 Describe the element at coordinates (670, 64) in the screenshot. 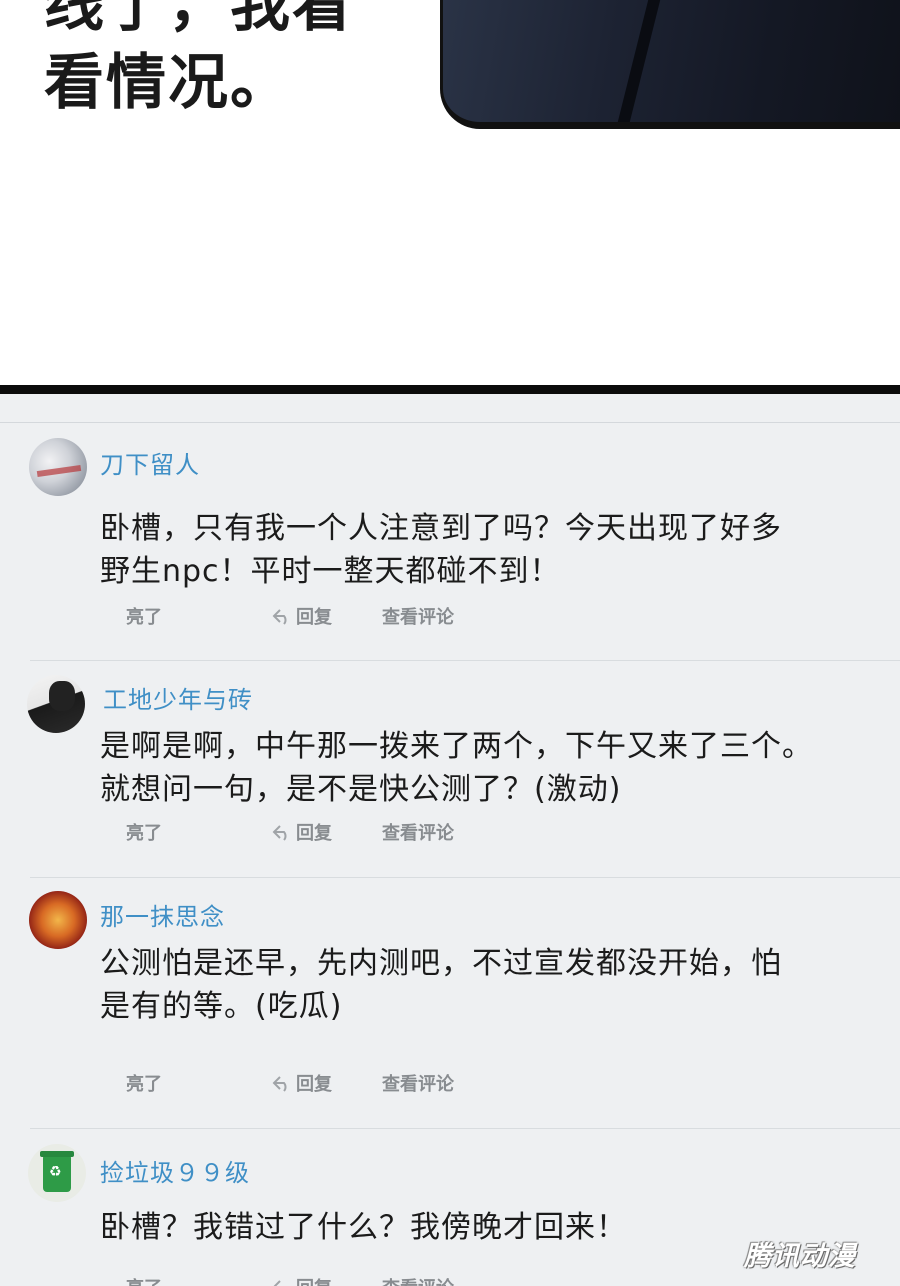

I see `character-artwork` at that location.